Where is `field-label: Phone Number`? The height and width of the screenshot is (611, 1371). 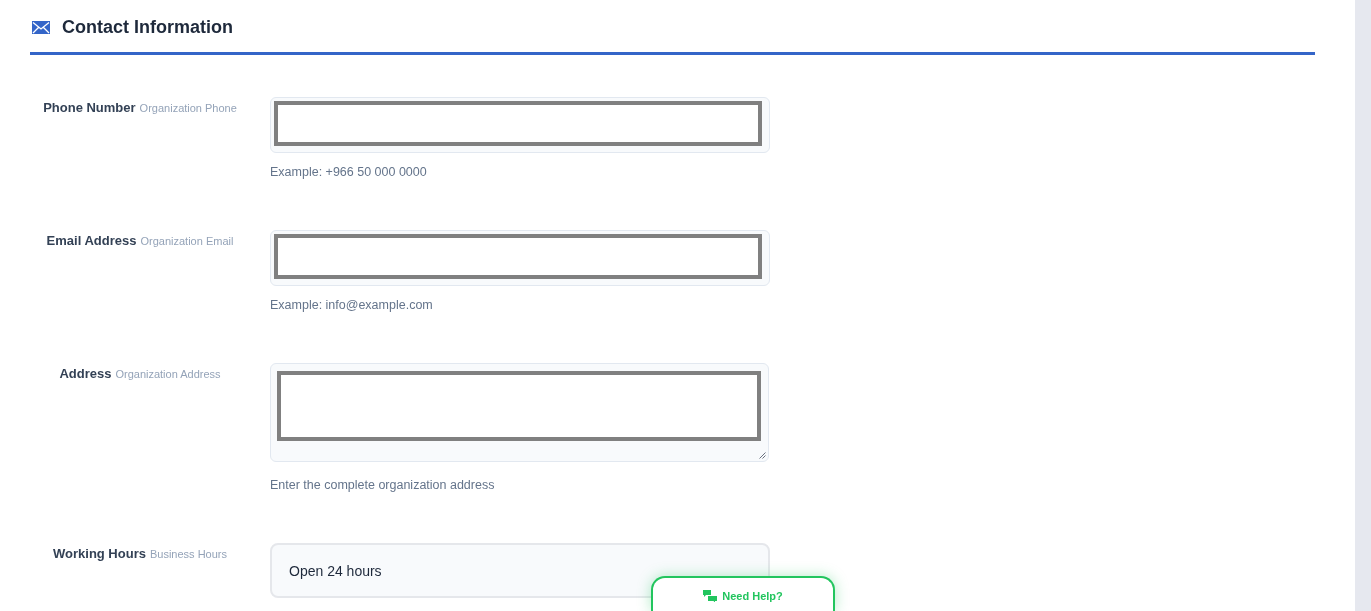
field-label: Phone Number is located at coordinates (89, 107).